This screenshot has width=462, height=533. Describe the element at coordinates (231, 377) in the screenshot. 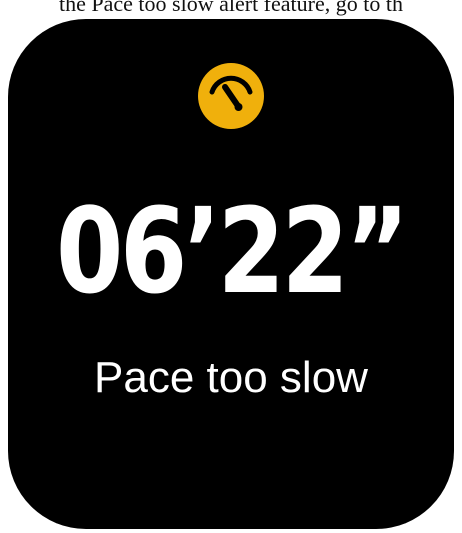

I see `pace-alert-label: Pace too slow` at that location.